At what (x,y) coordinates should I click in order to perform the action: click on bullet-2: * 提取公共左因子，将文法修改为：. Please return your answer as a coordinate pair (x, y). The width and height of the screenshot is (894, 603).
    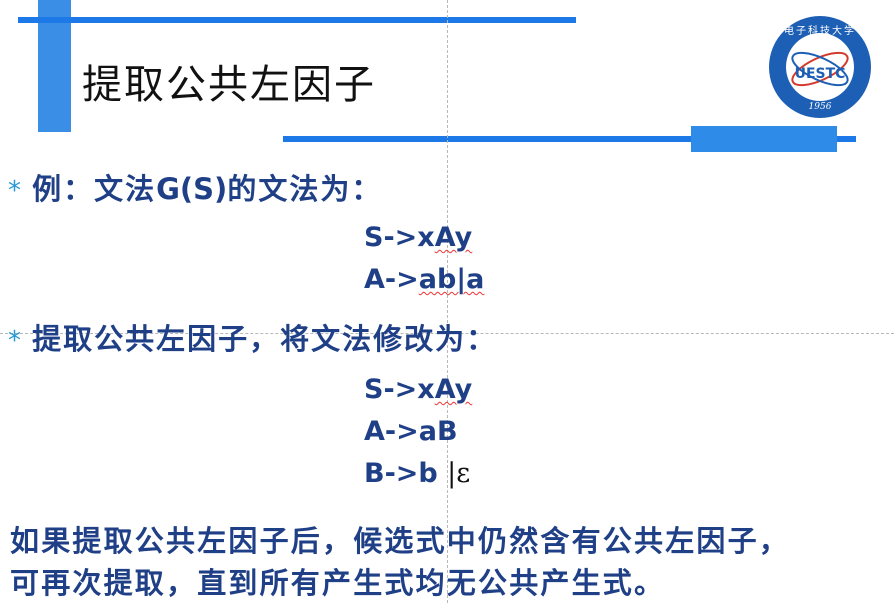
    Looking at the image, I should click on (252, 337).